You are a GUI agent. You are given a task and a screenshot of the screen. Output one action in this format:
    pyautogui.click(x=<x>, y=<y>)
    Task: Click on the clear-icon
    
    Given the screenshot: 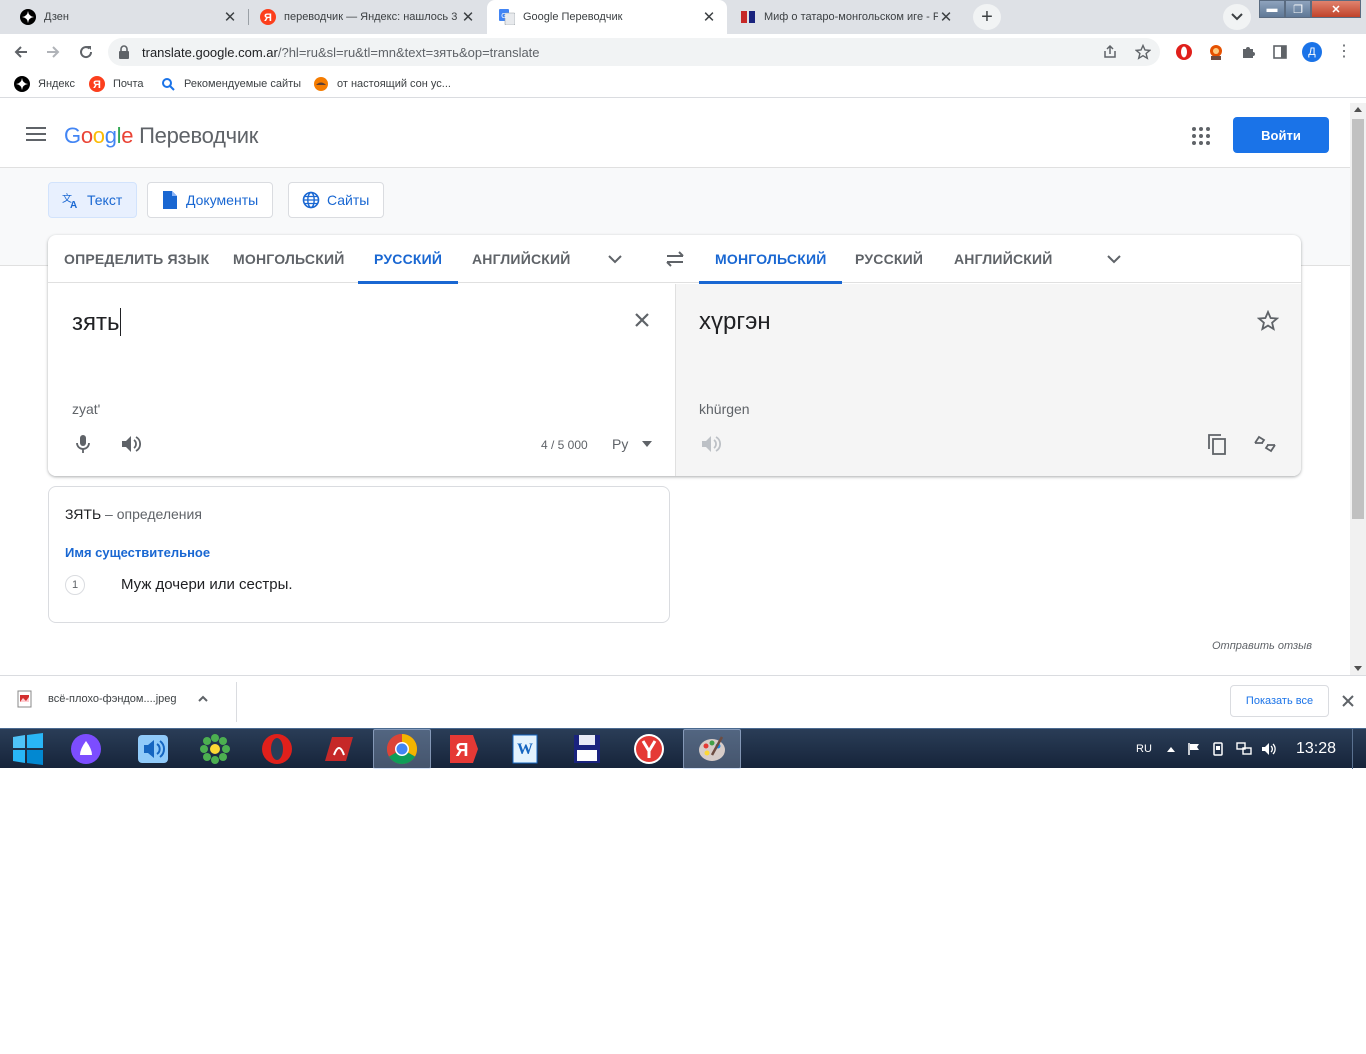 What is the action you would take?
    pyautogui.click(x=642, y=320)
    